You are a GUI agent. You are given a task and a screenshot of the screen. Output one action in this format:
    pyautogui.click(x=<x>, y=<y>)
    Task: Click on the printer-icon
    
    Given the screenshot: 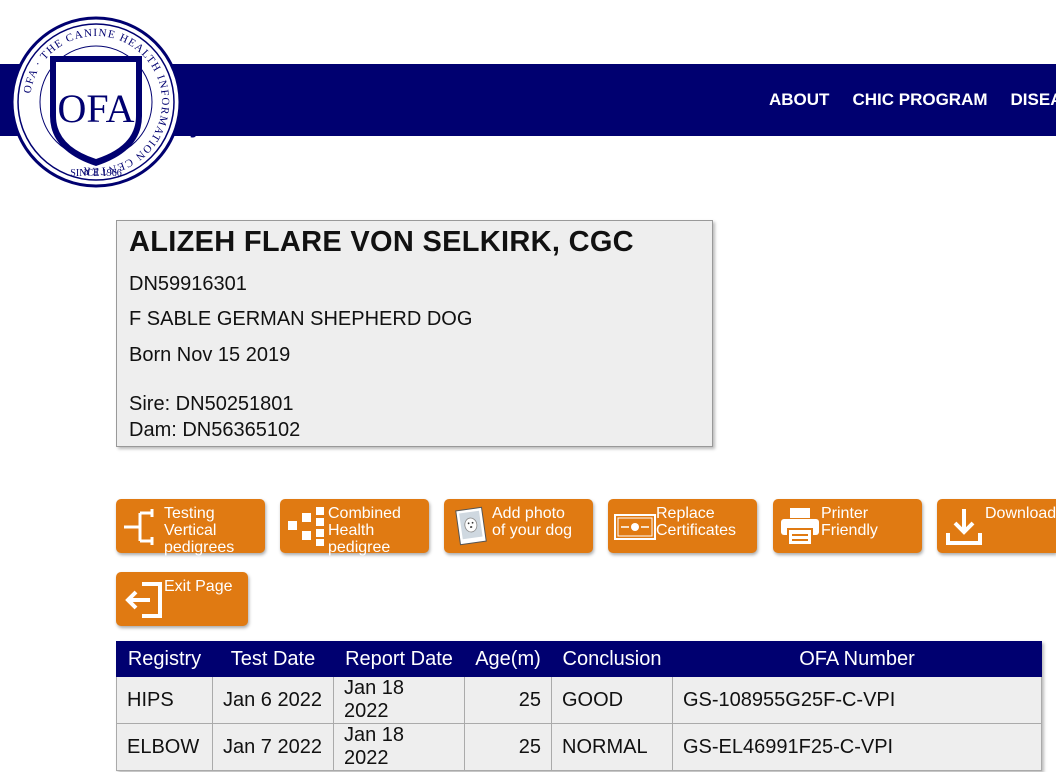 What is the action you would take?
    pyautogui.click(x=800, y=527)
    